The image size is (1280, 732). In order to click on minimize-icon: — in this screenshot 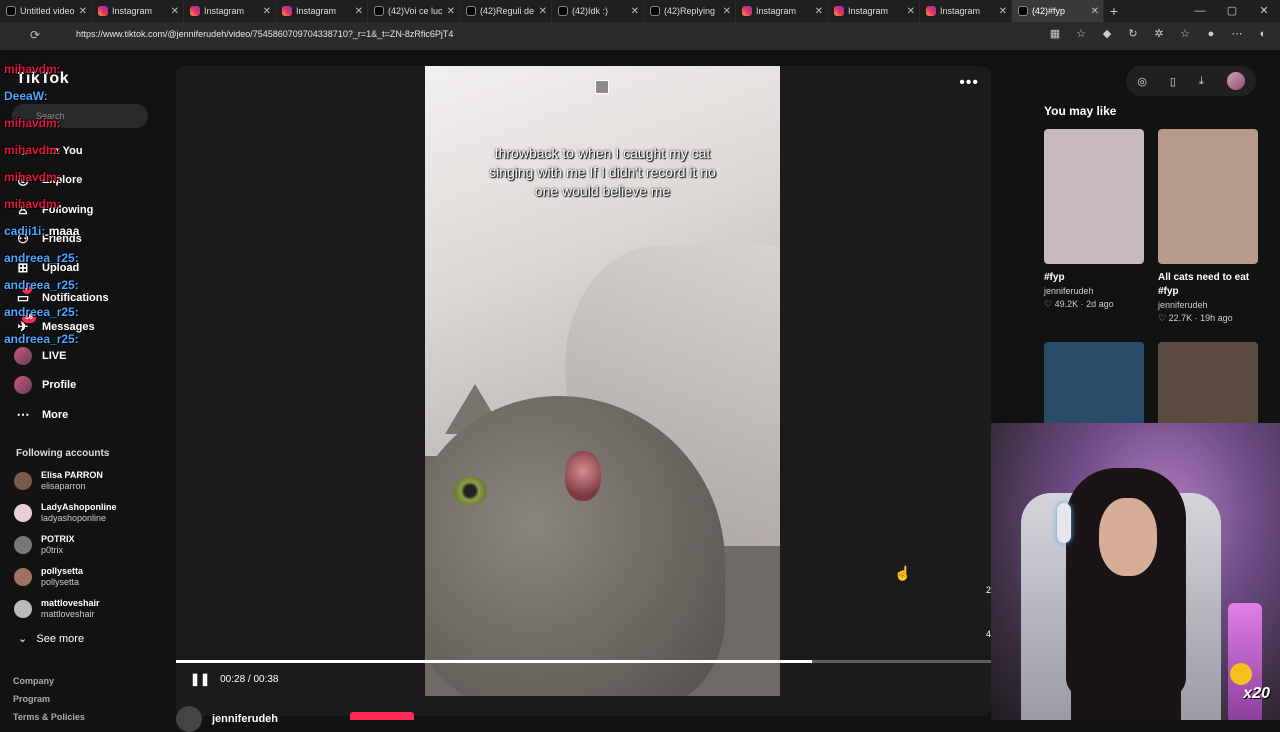, I will do `click(1200, 11)`.